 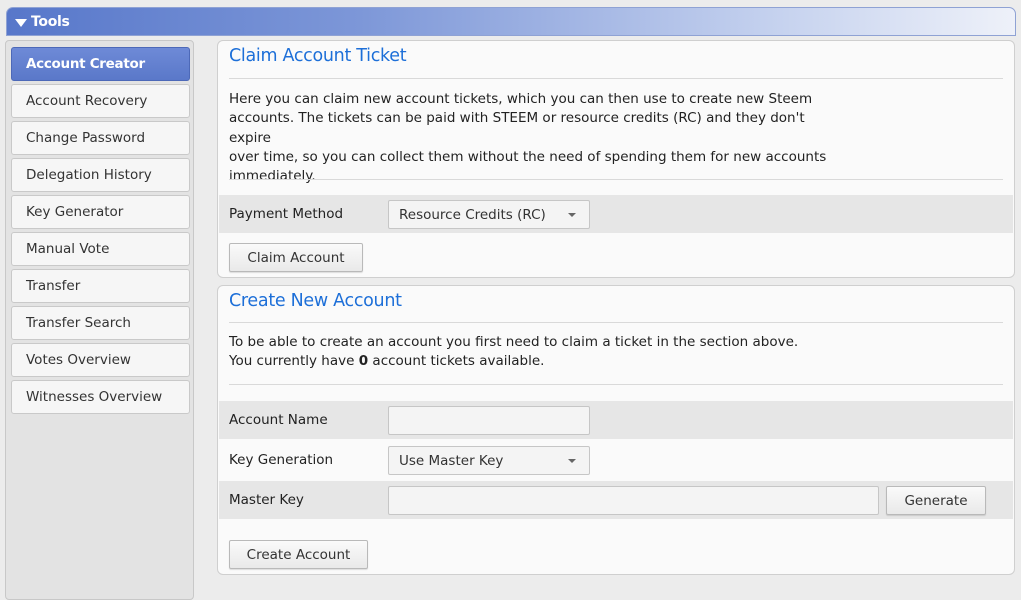 I want to click on claim-description-line: immediately., so click(x=272, y=176).